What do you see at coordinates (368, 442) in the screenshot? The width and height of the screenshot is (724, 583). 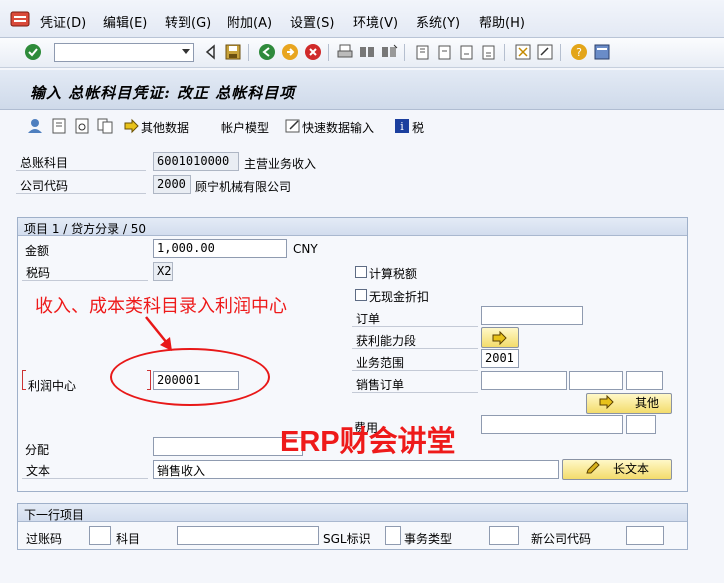 I see `watermark-text: ERP财会讲堂` at bounding box center [368, 442].